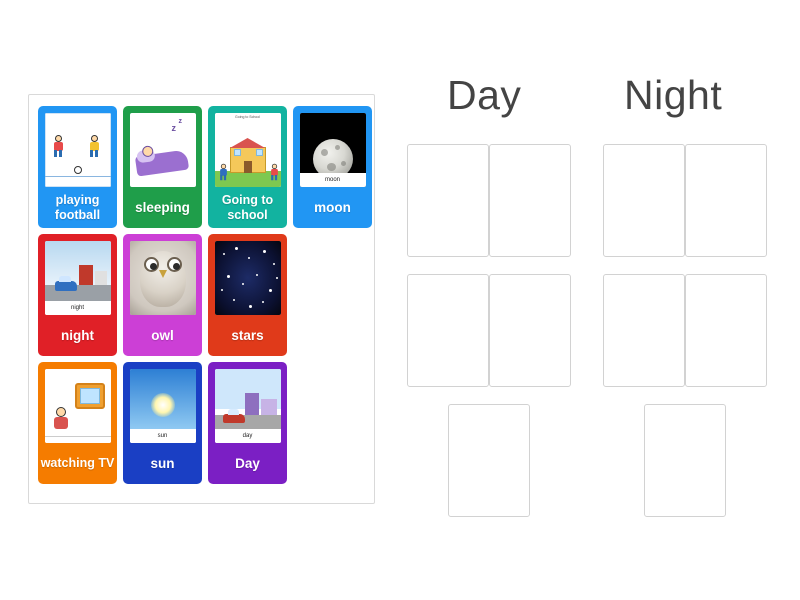  Describe the element at coordinates (162, 406) in the screenshot. I see `card-thumbnail: sun` at that location.